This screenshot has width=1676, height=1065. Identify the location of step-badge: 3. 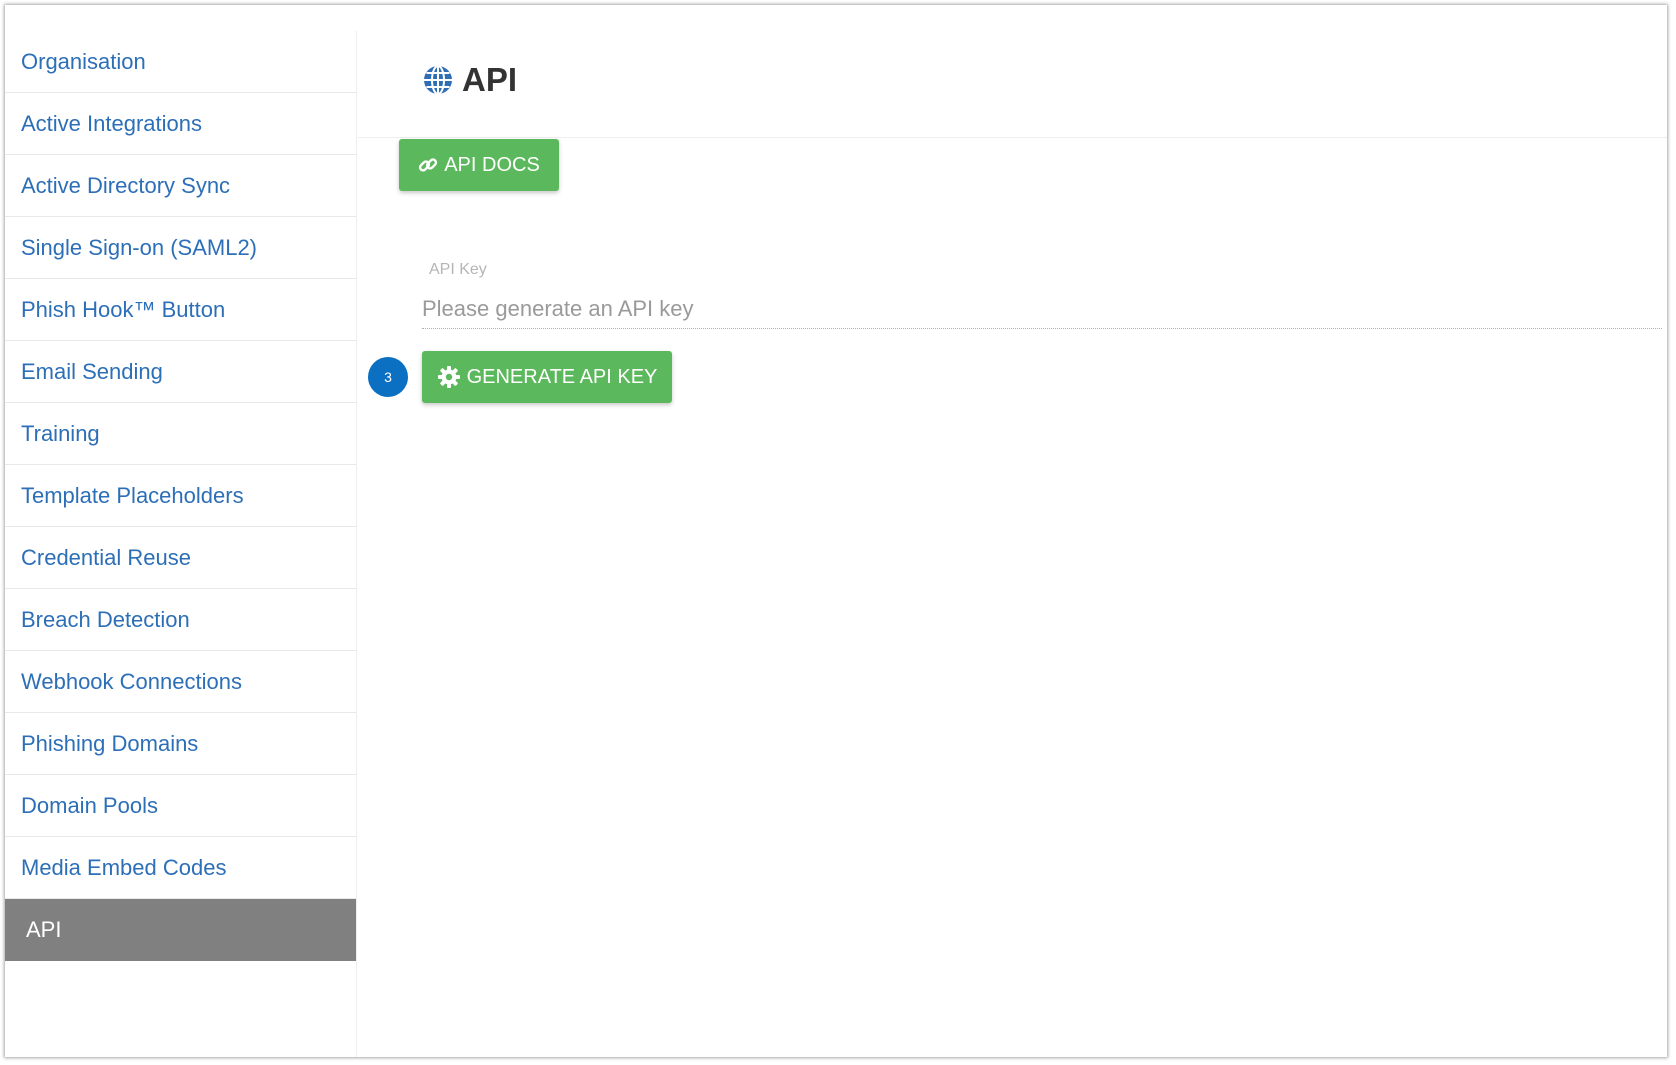
(388, 377).